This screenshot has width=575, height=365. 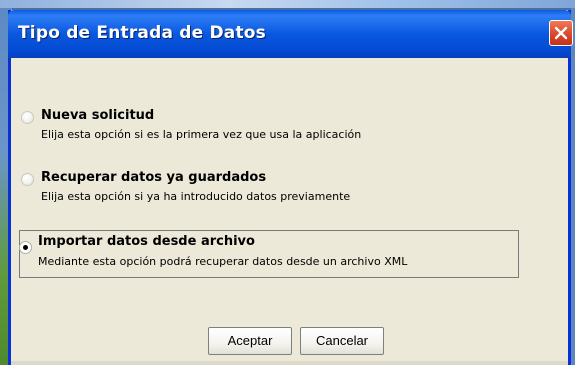 I want to click on desktop-background-right, so click(x=573, y=186).